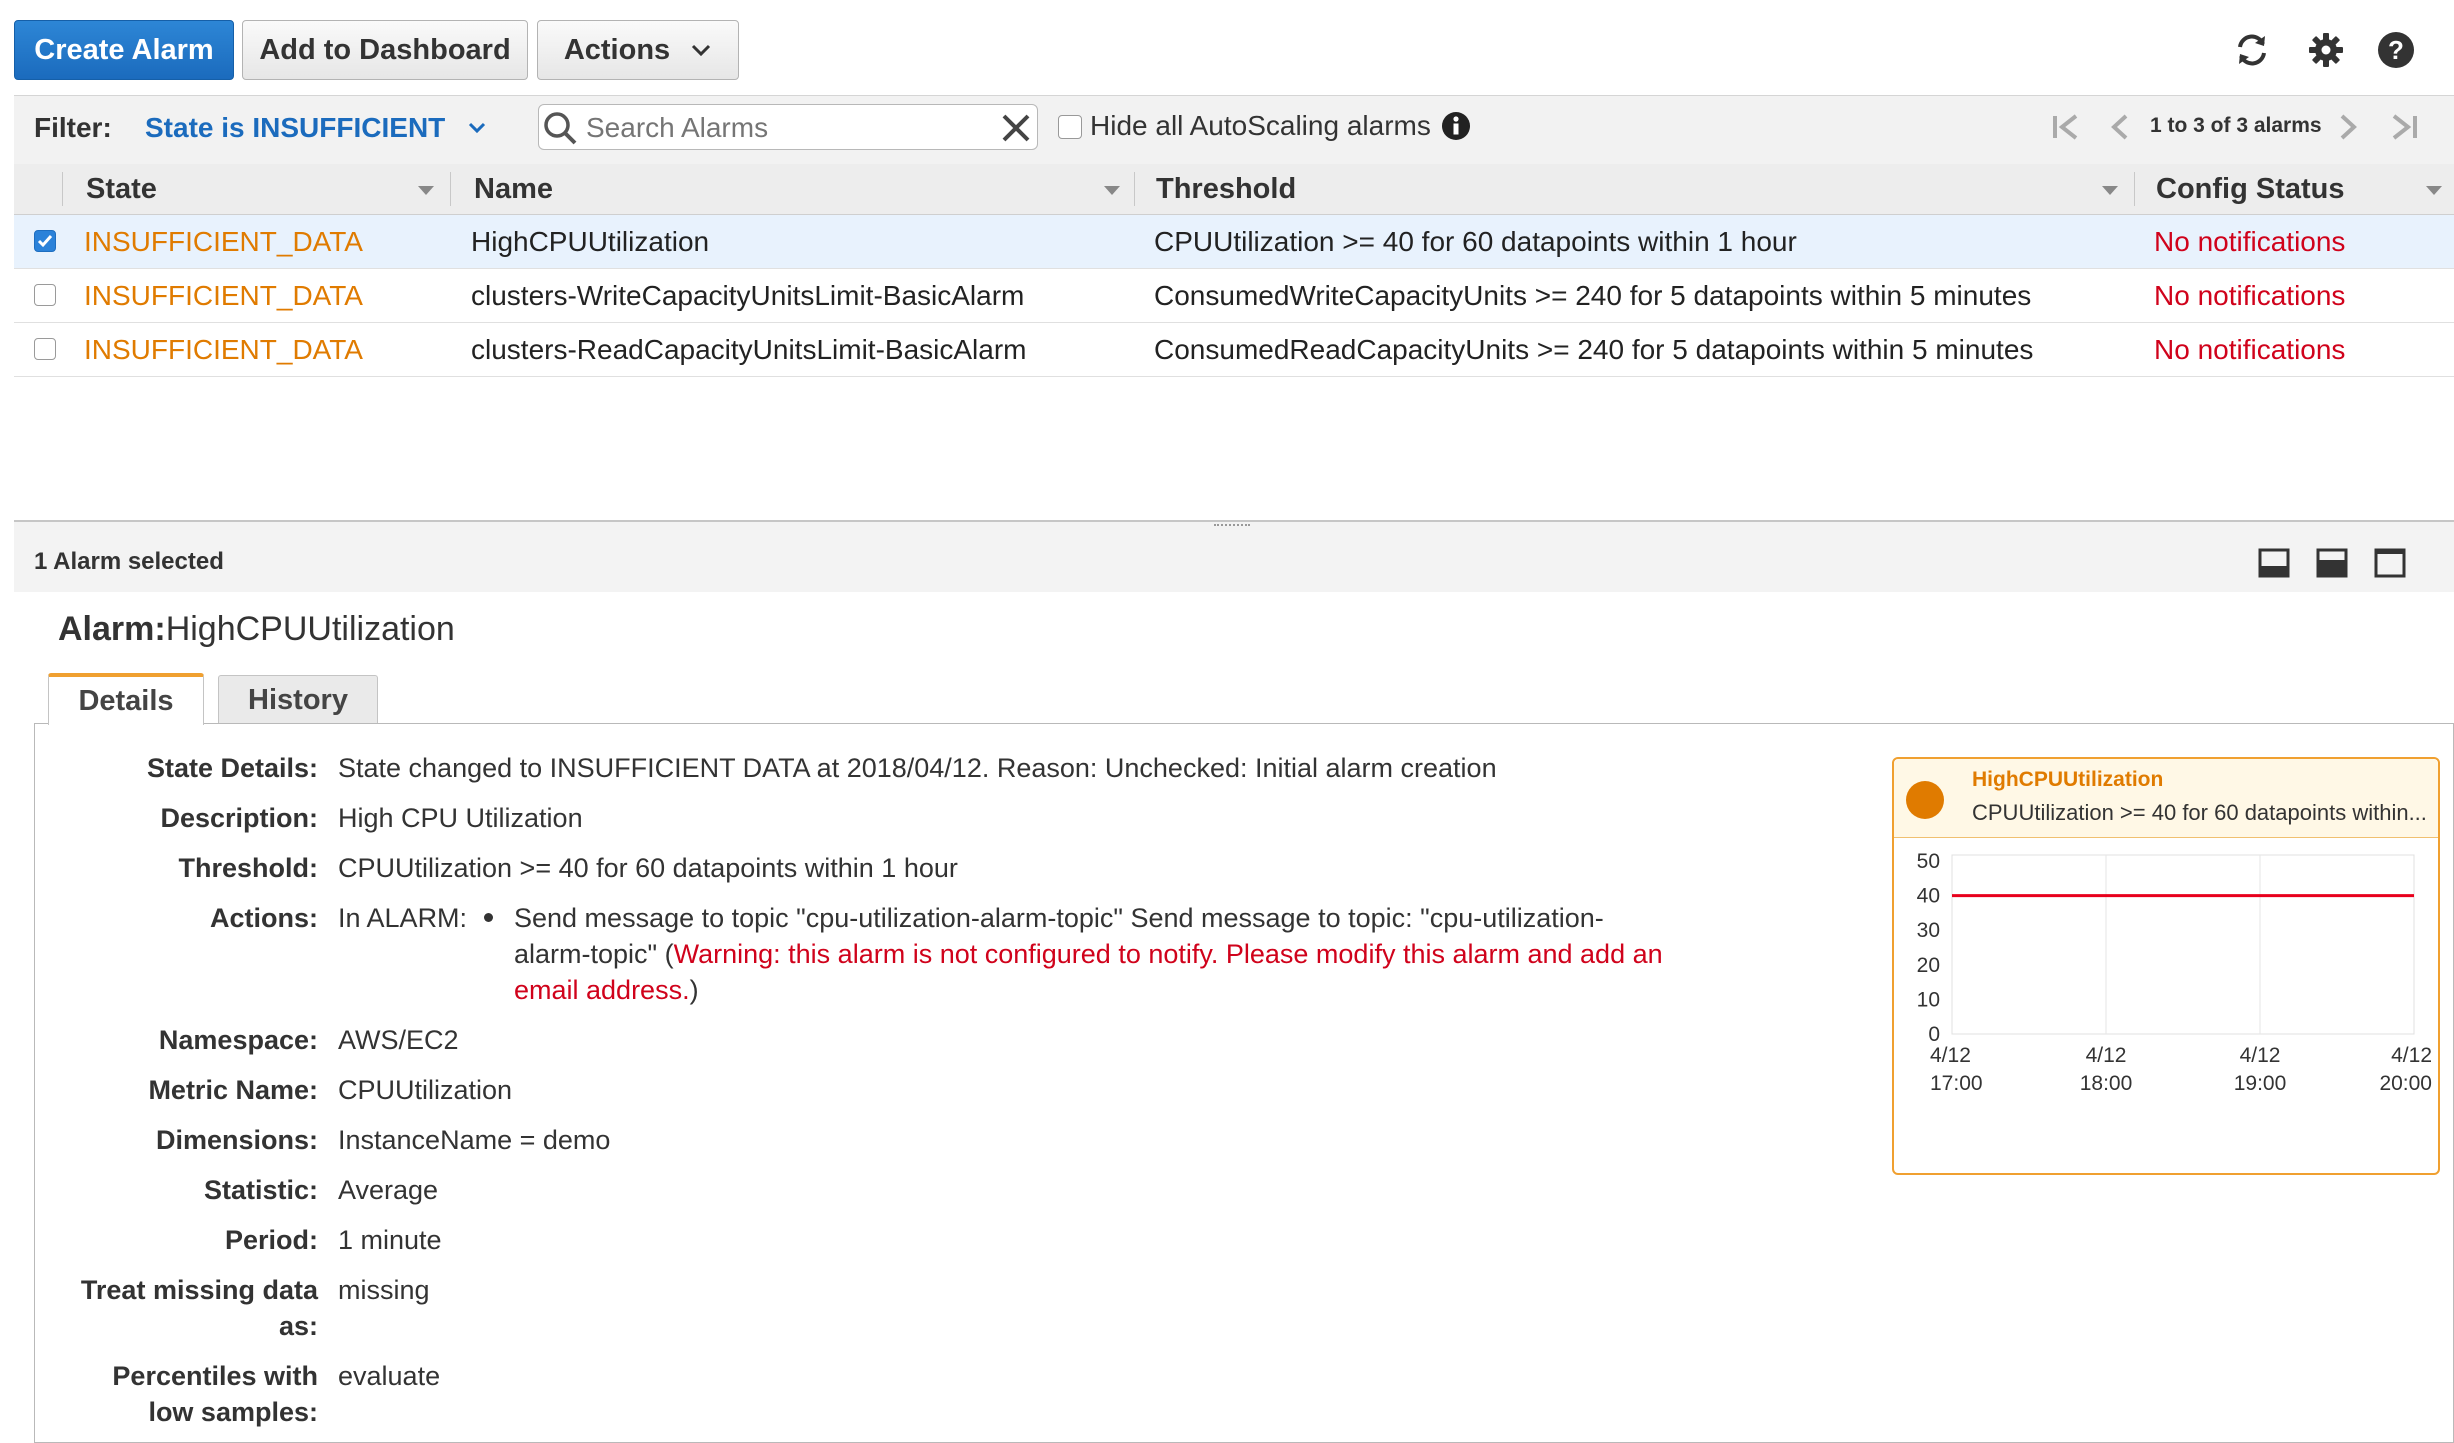  Describe the element at coordinates (316, 128) in the screenshot. I see `filter-state-dropdown: State is INSUFFICIENT` at that location.